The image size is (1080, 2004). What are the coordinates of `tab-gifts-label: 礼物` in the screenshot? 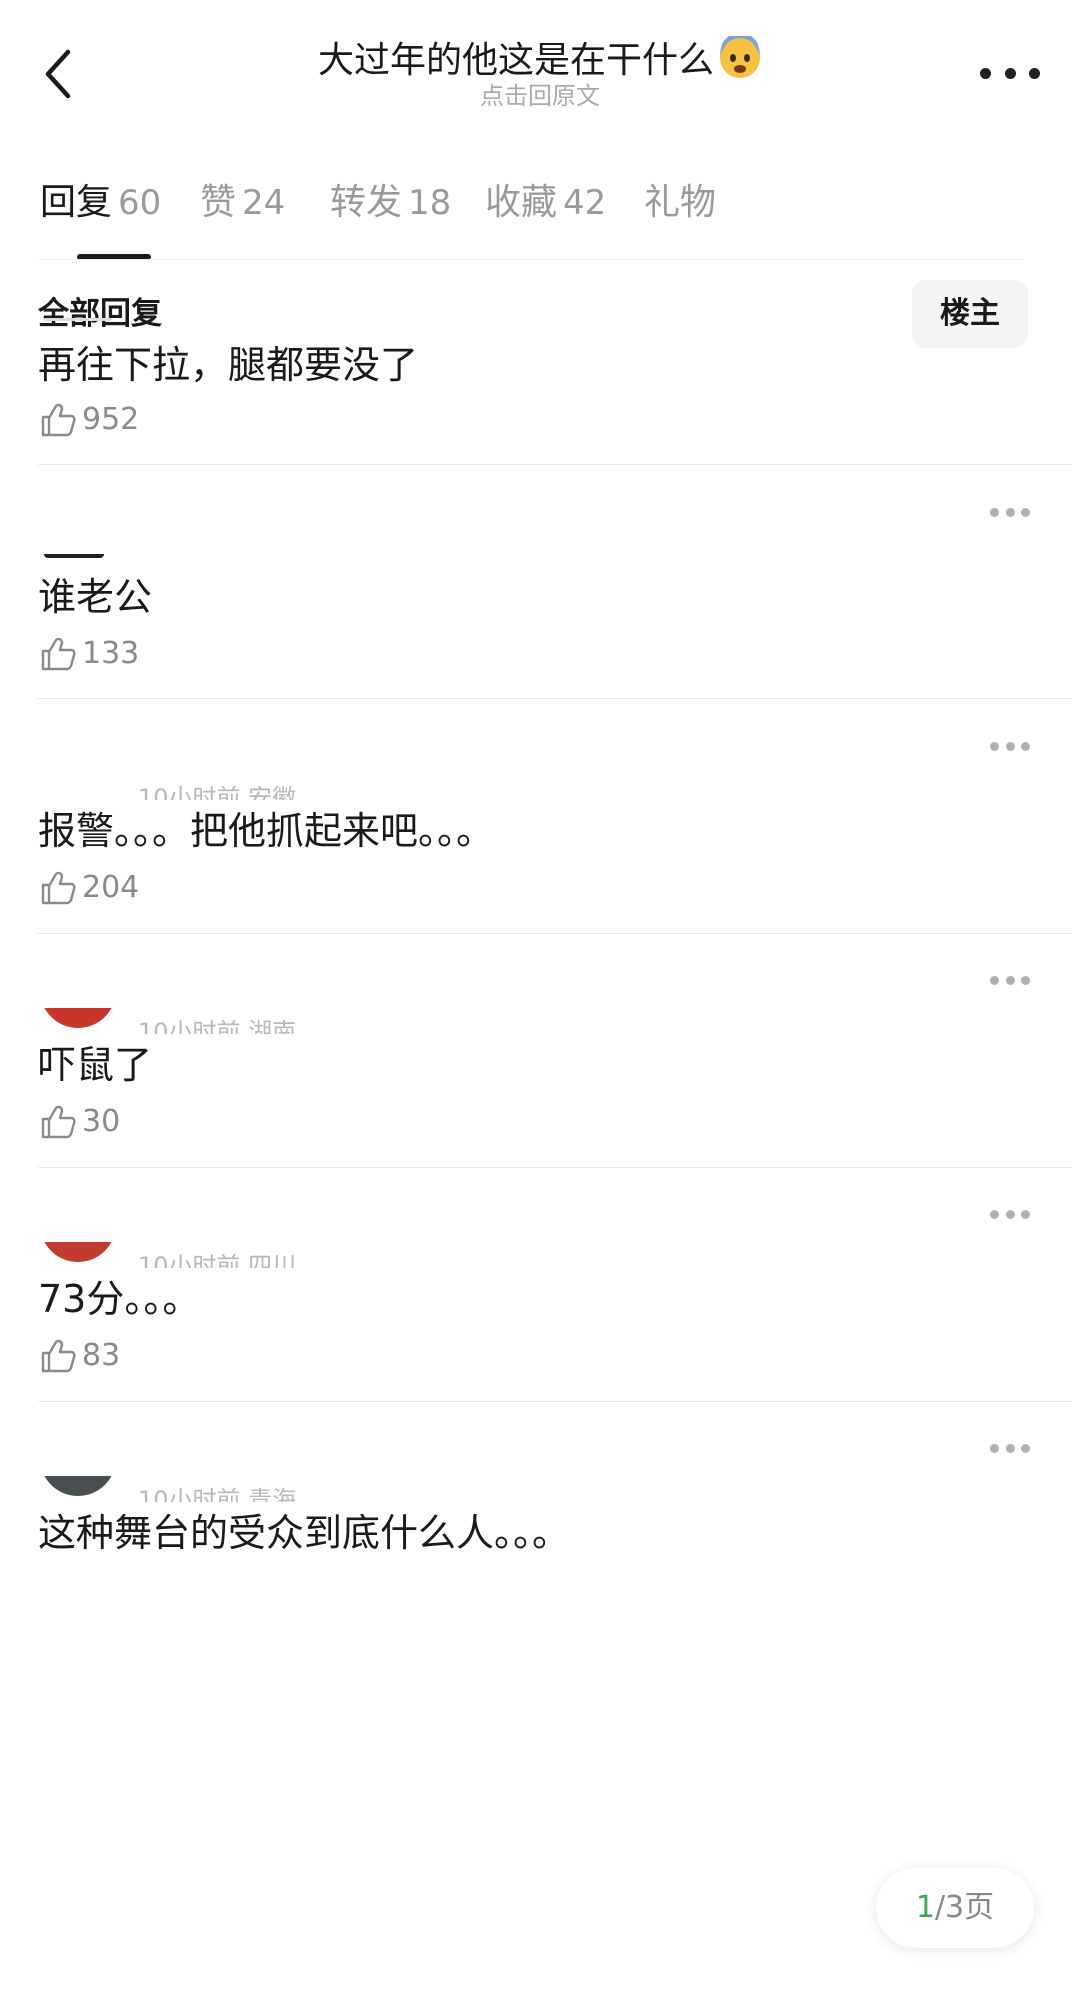 It's located at (680, 202).